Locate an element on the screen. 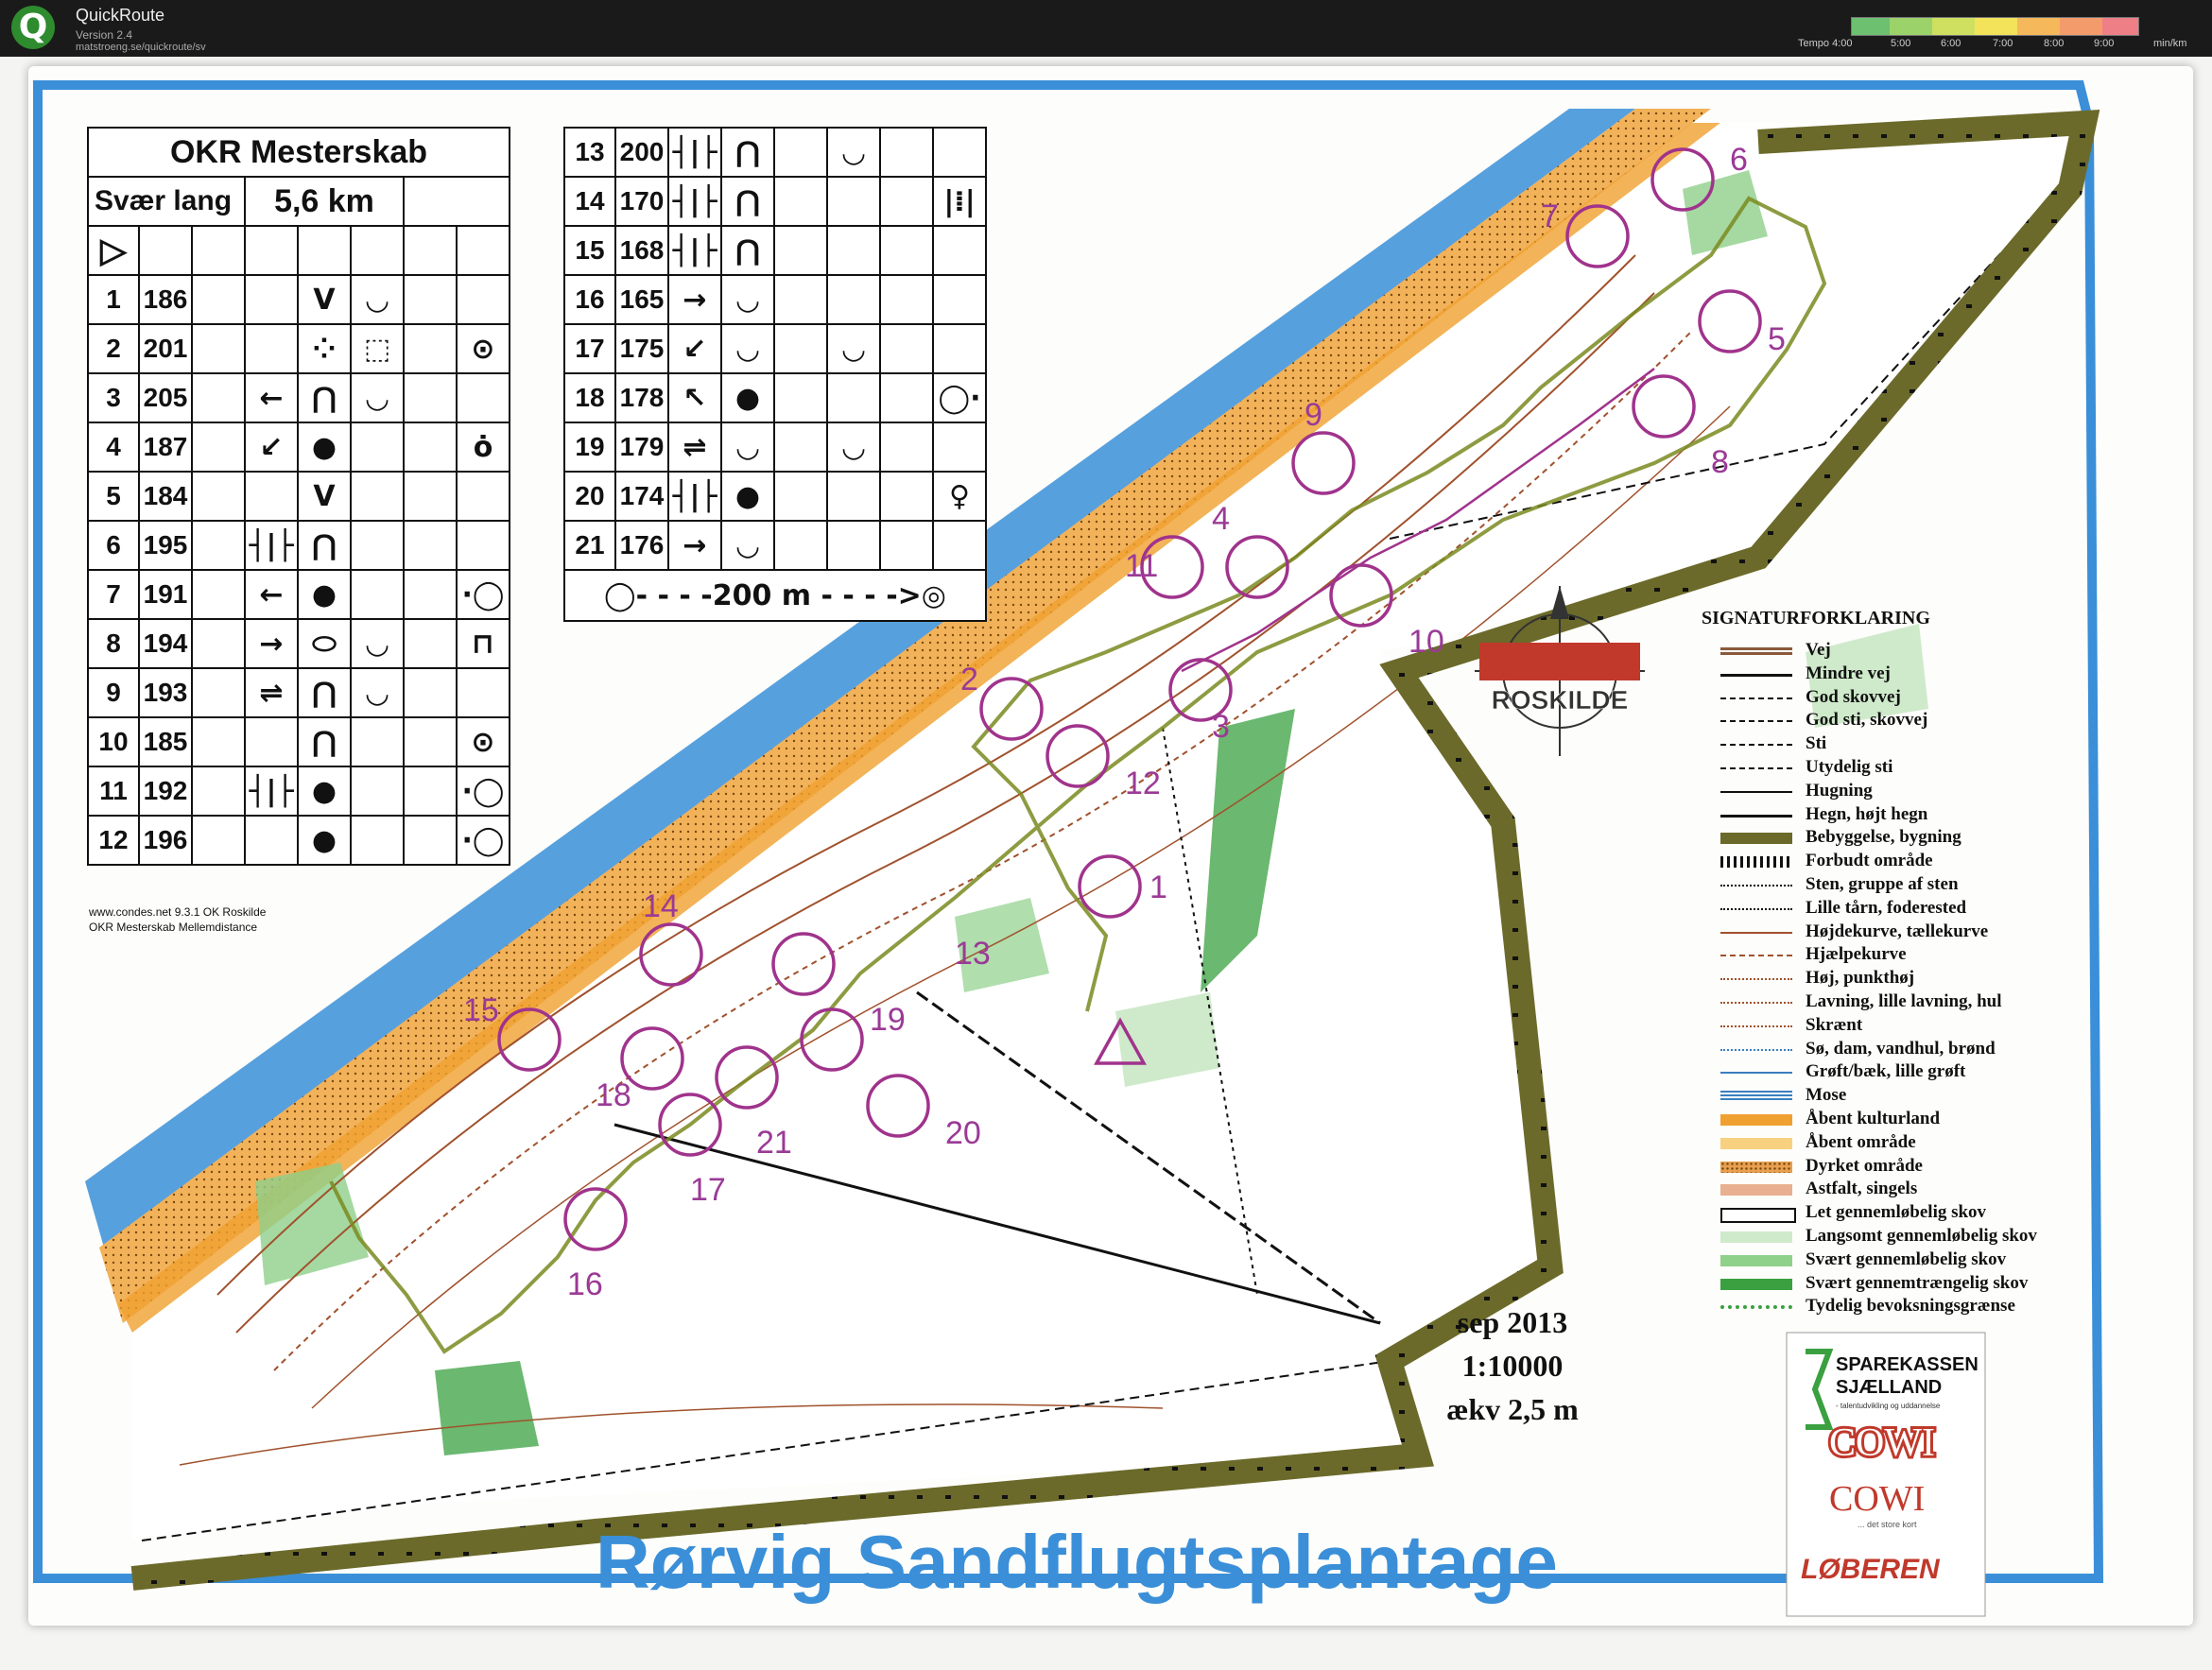 The height and width of the screenshot is (1670, 2212). control-code: 176 is located at coordinates (641, 545).